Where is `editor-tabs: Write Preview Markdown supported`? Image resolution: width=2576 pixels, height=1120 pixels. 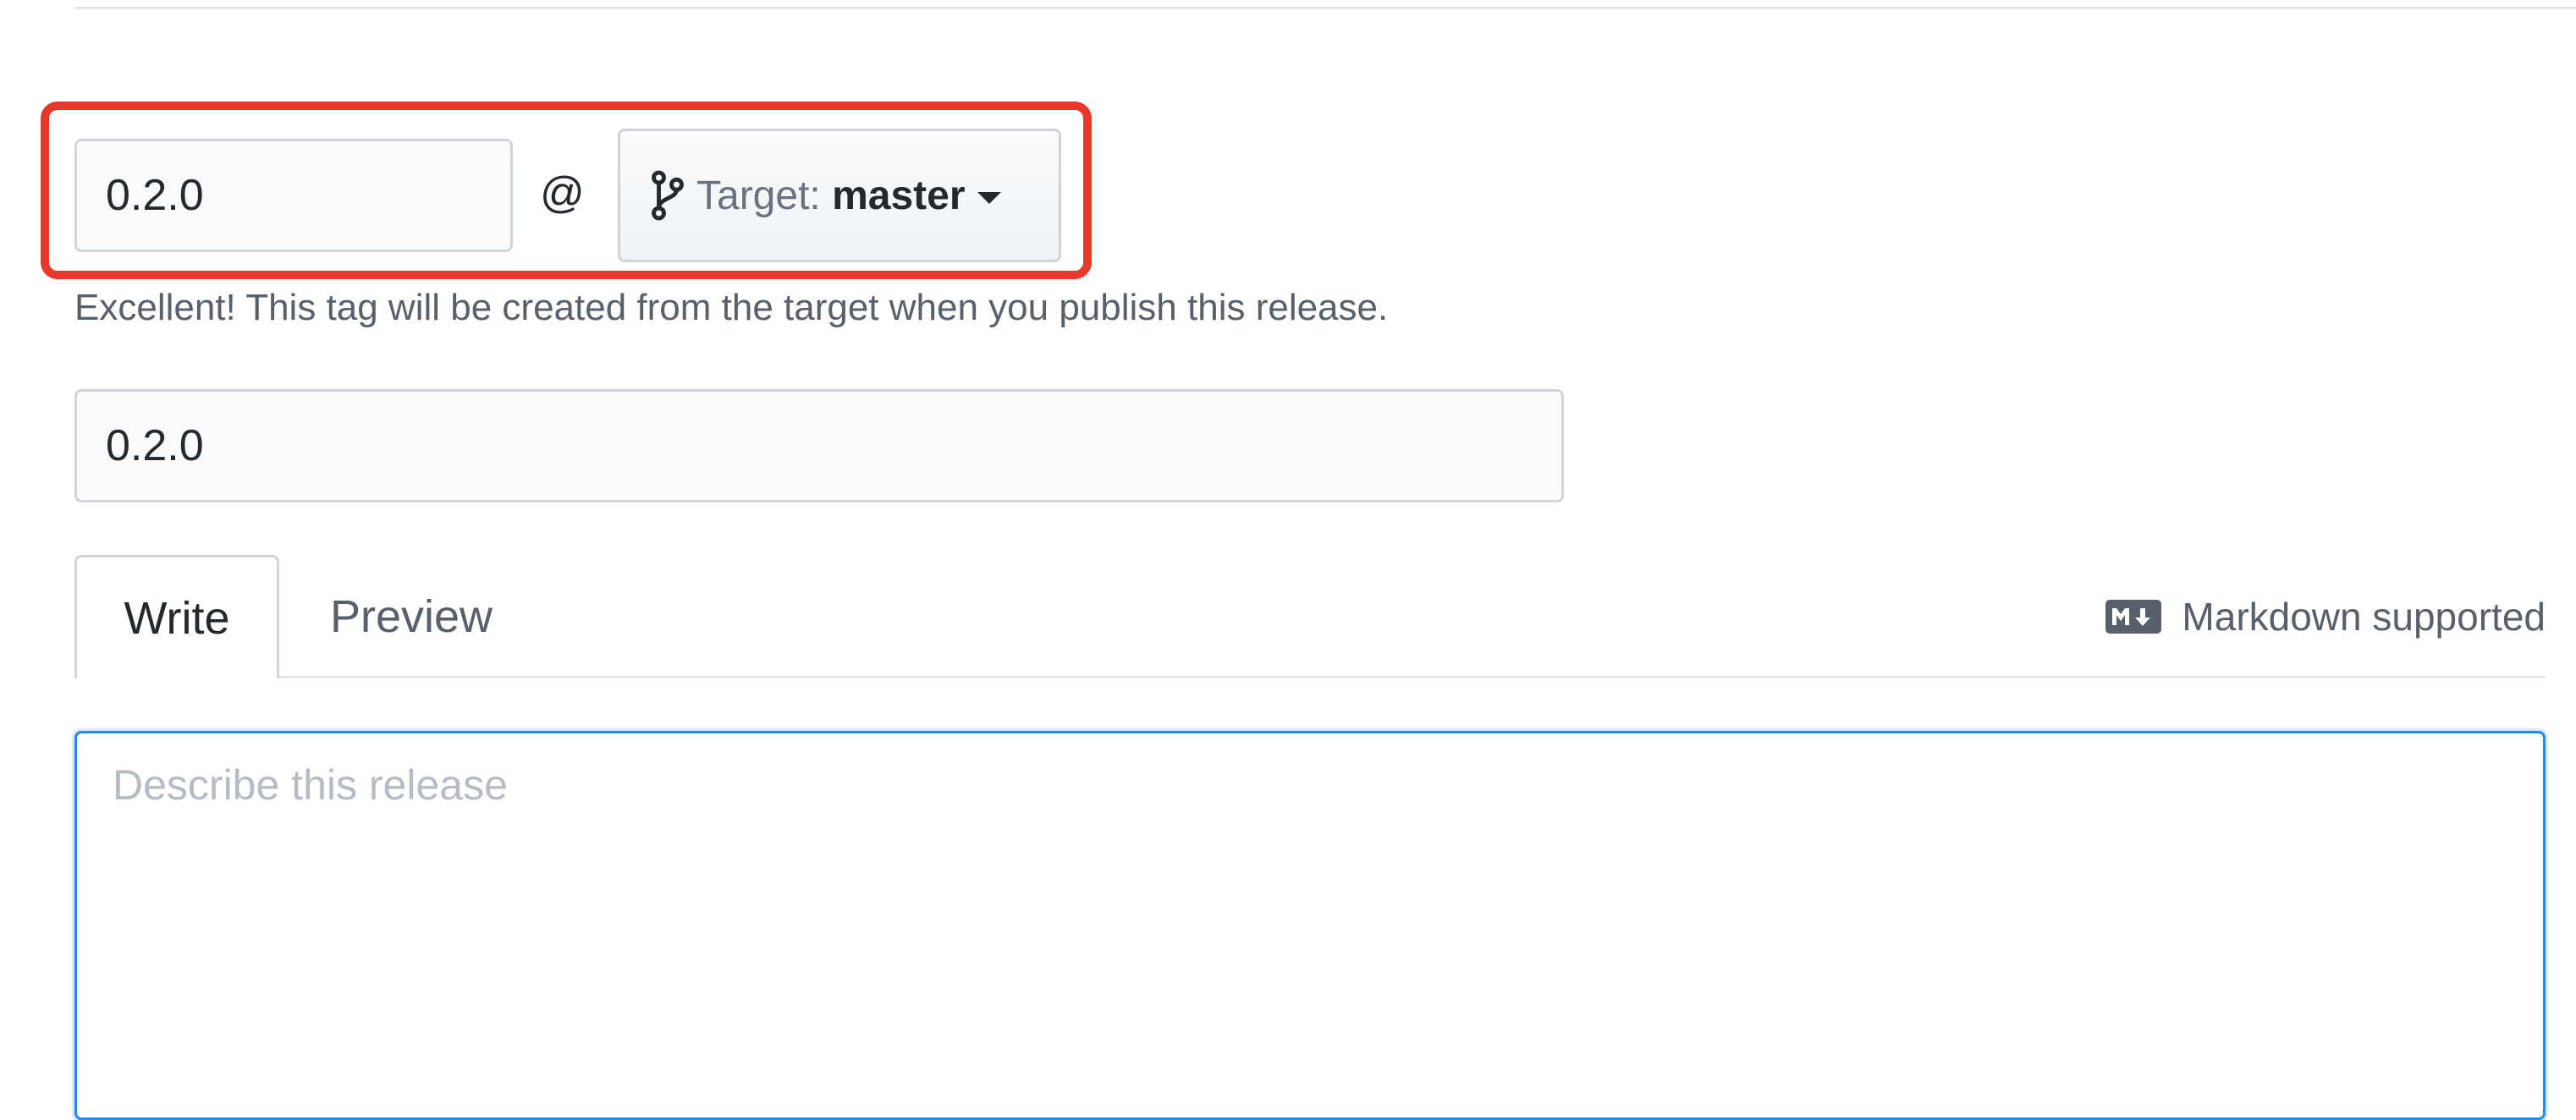
editor-tabs: Write Preview Markdown supported is located at coordinates (1310, 618).